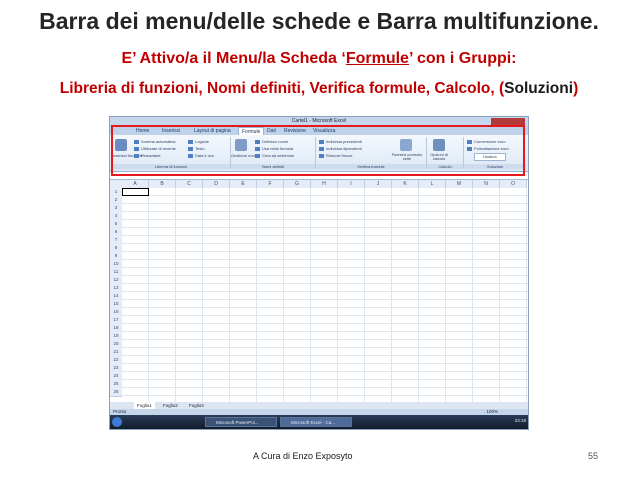 The width and height of the screenshot is (638, 479). Describe the element at coordinates (462, 58) in the screenshot. I see `subtitle-suffix: ’ con i Gruppi:` at that location.